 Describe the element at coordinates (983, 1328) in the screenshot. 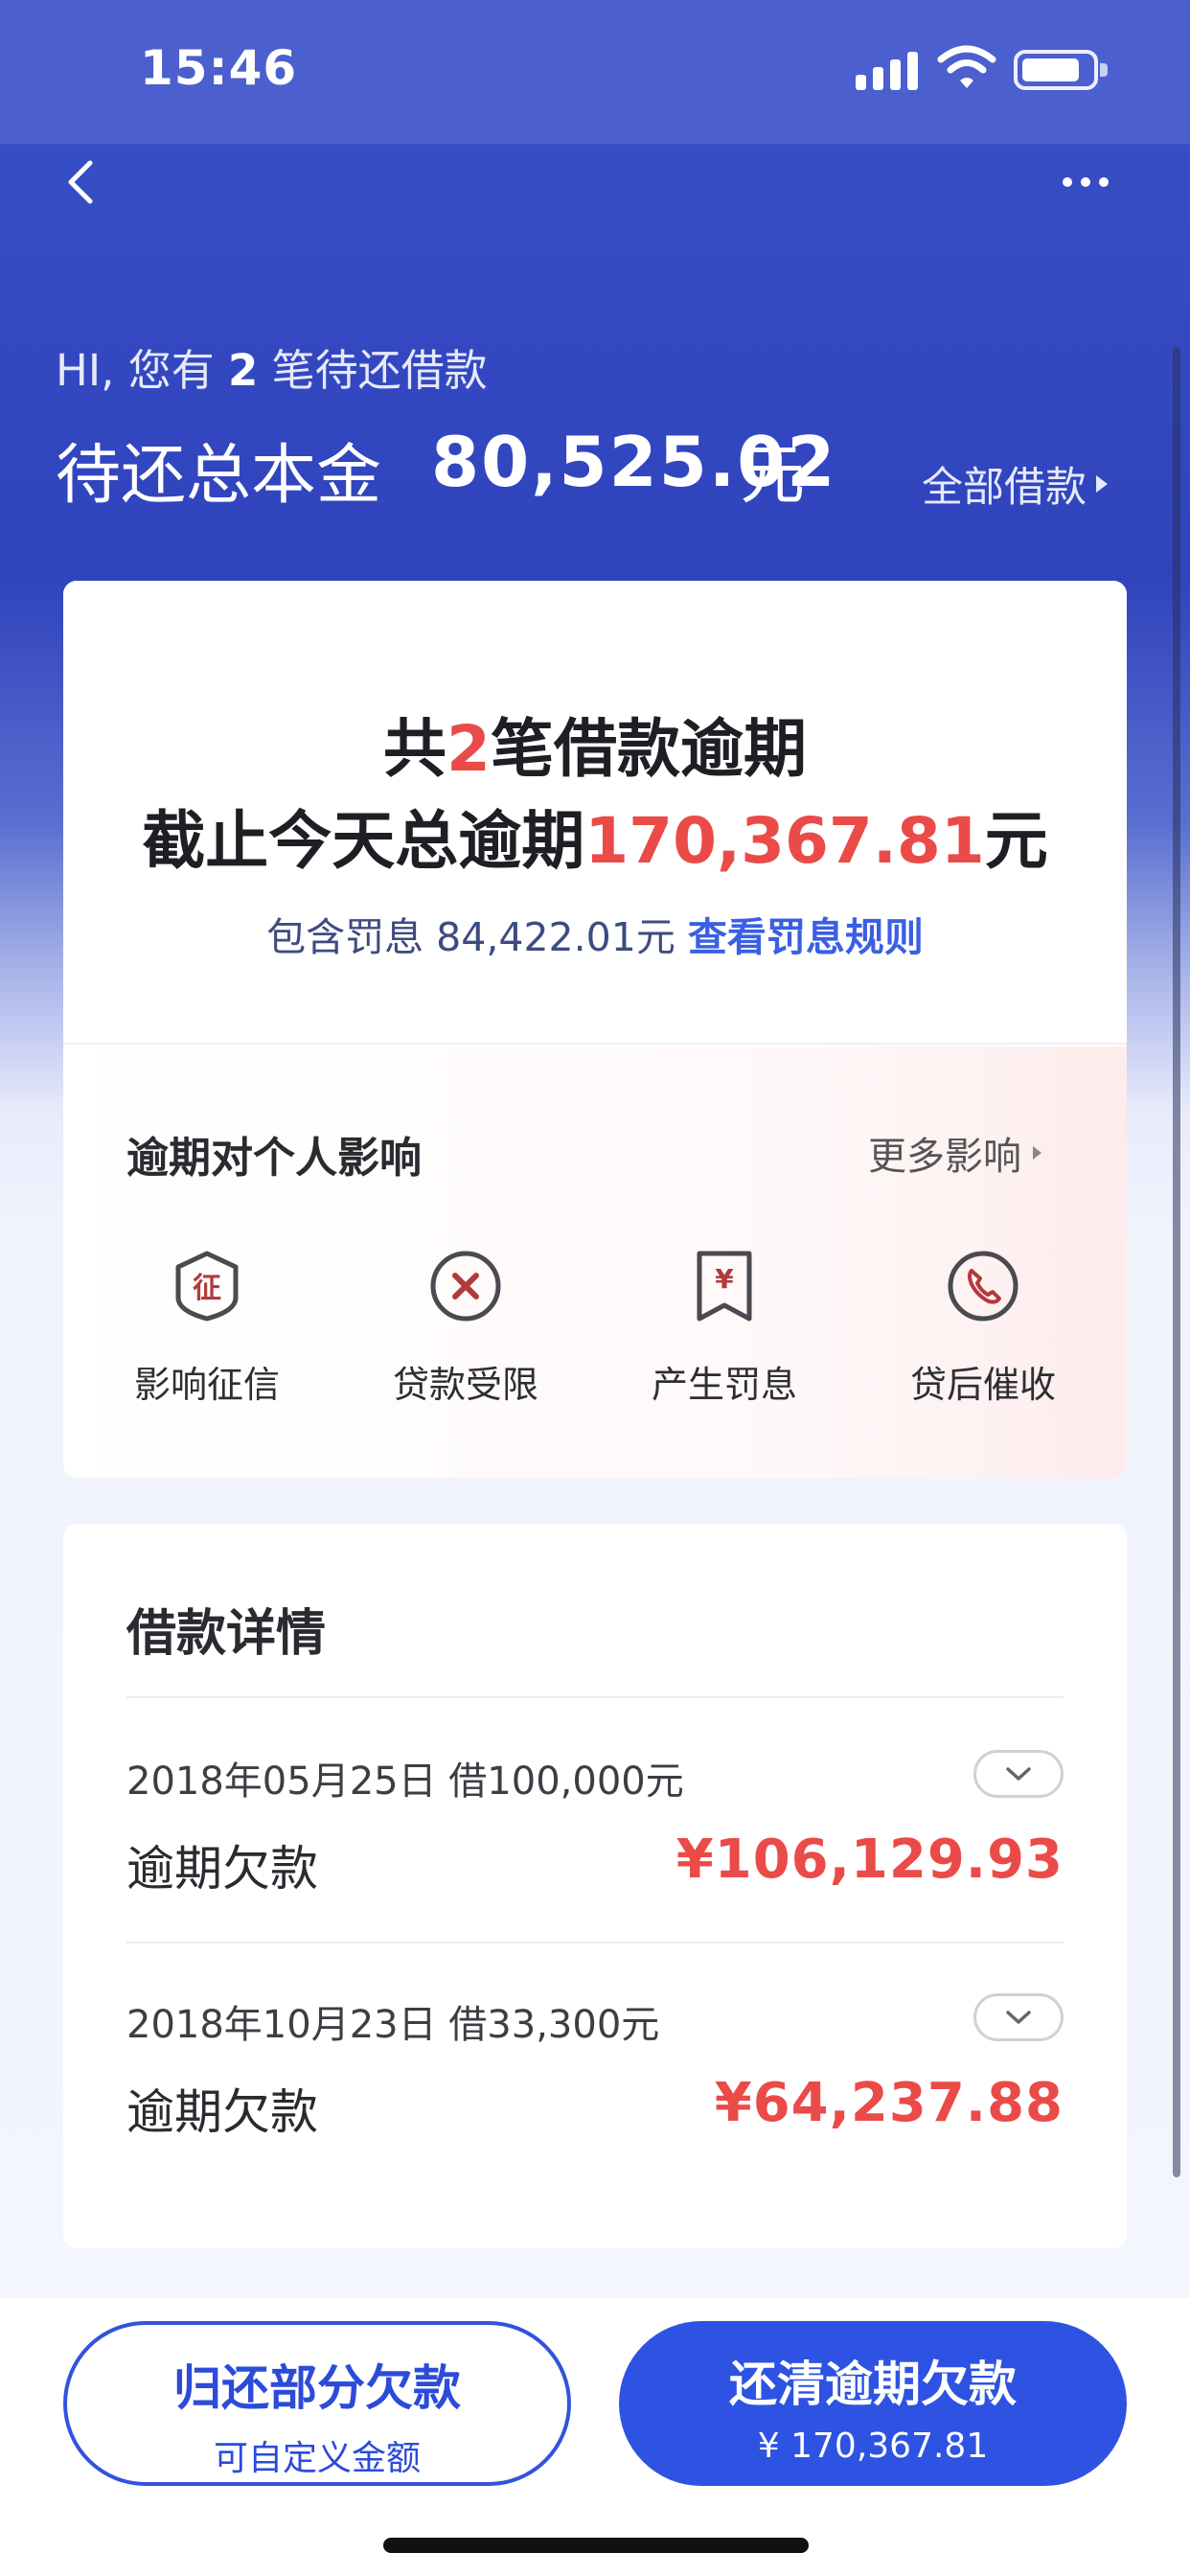

I see `impact-item-collection: 贷后催收` at that location.